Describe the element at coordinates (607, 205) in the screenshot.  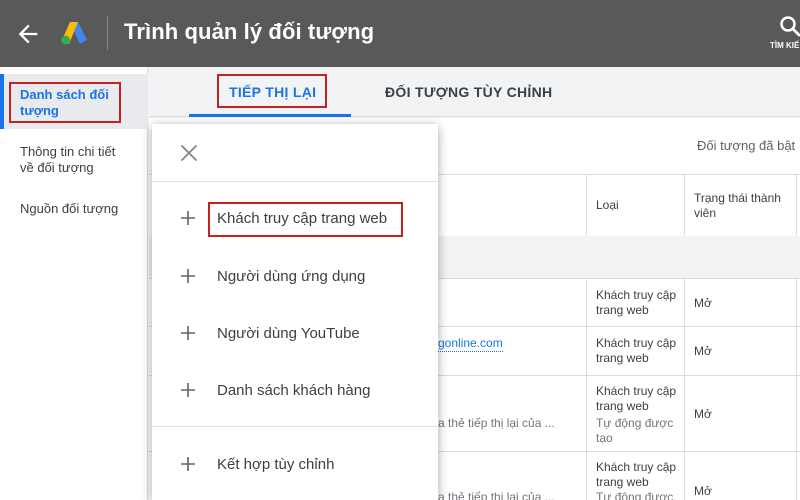
I see `column-header-type: Loại` at that location.